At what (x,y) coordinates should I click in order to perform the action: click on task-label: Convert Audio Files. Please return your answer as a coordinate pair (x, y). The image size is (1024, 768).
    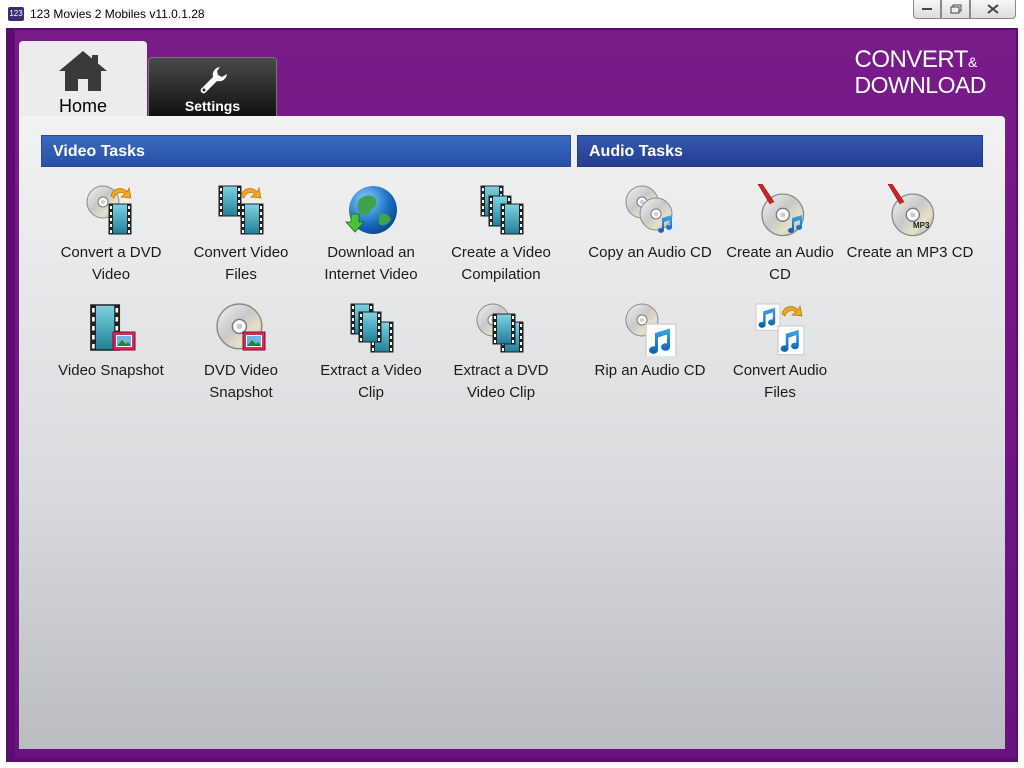
    Looking at the image, I should click on (780, 381).